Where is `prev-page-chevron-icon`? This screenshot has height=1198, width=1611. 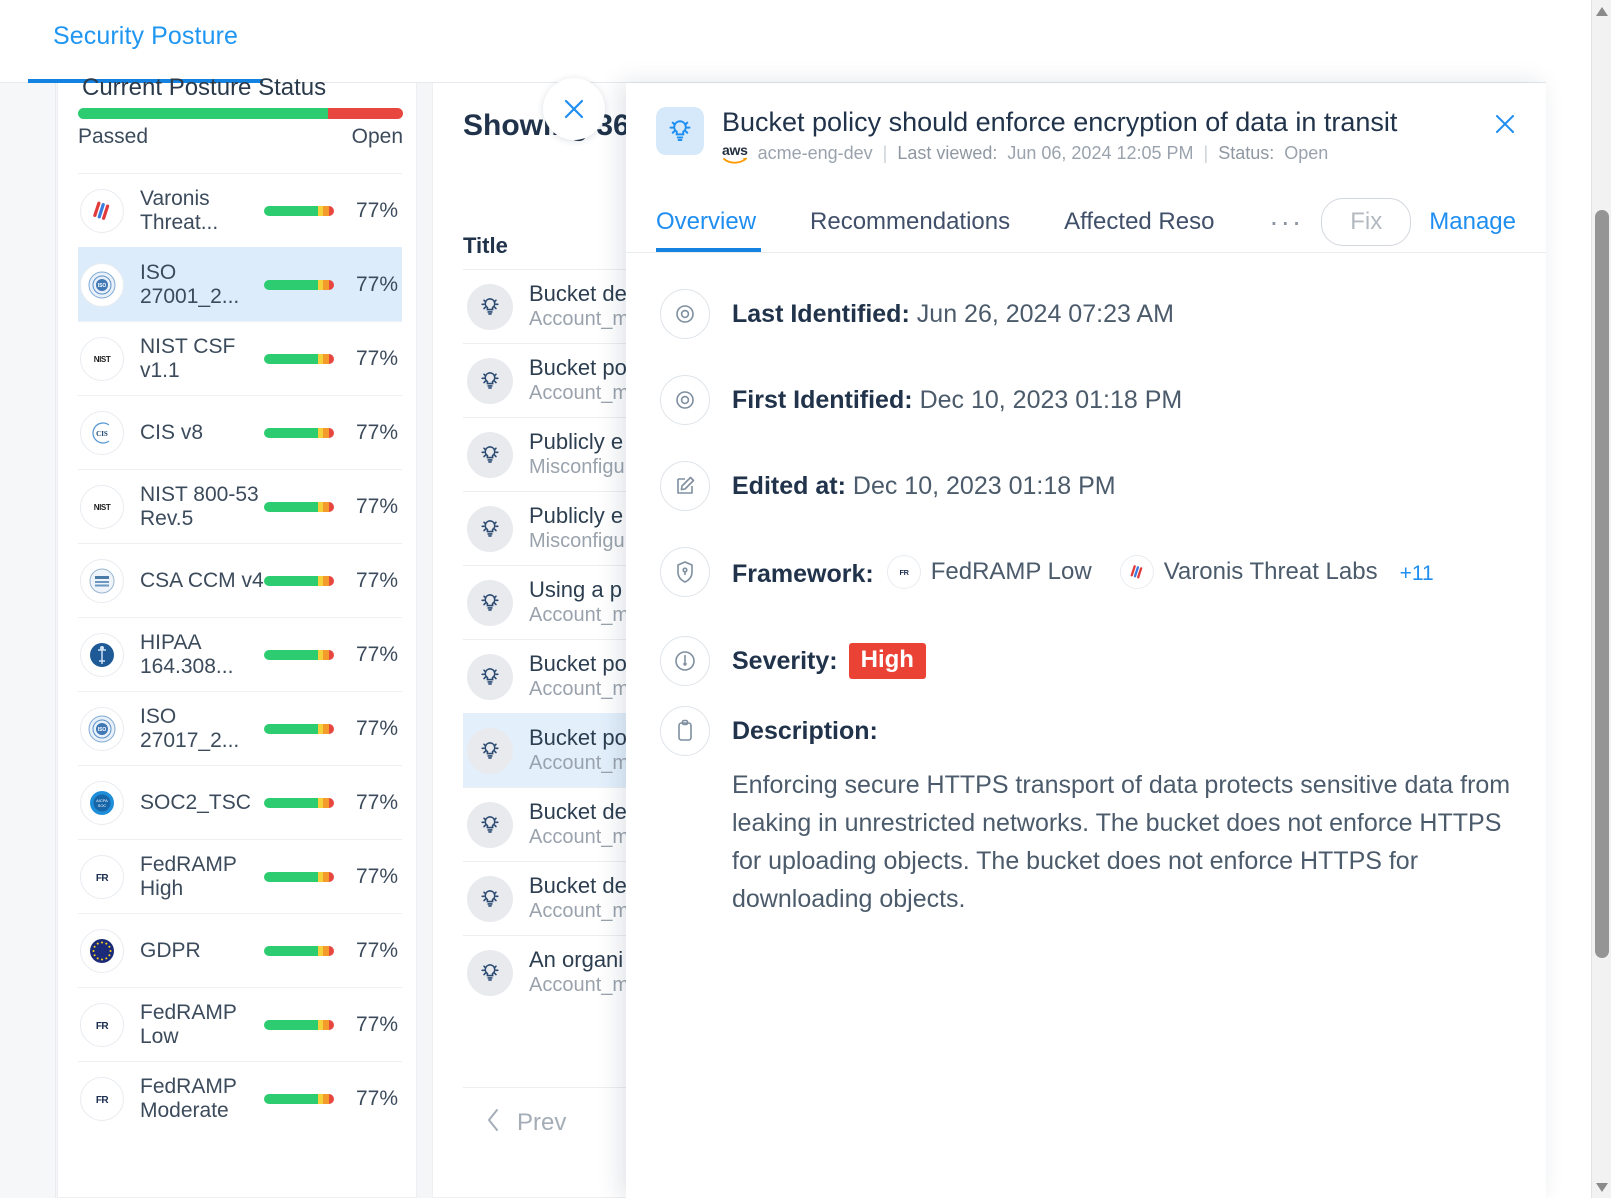 prev-page-chevron-icon is located at coordinates (493, 1122).